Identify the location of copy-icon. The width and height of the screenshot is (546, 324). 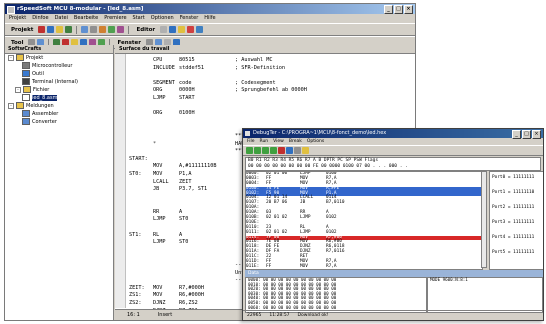
(173, 29).